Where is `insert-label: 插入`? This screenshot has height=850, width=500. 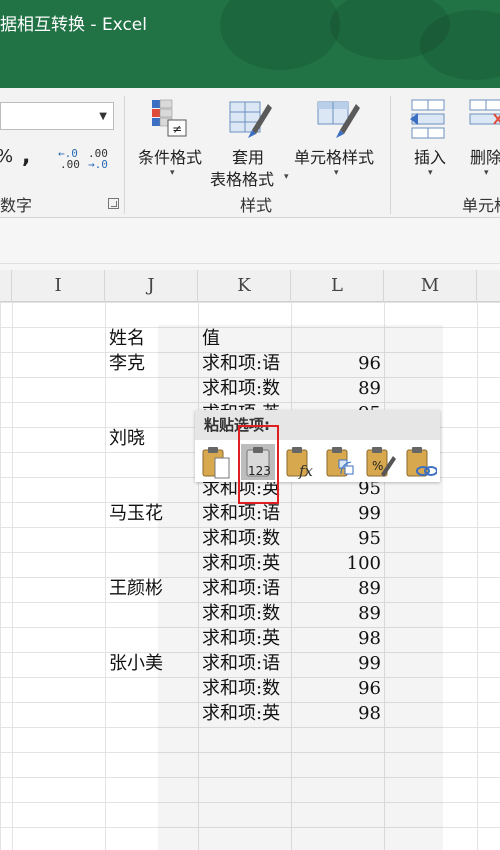
insert-label: 插入 is located at coordinates (430, 157).